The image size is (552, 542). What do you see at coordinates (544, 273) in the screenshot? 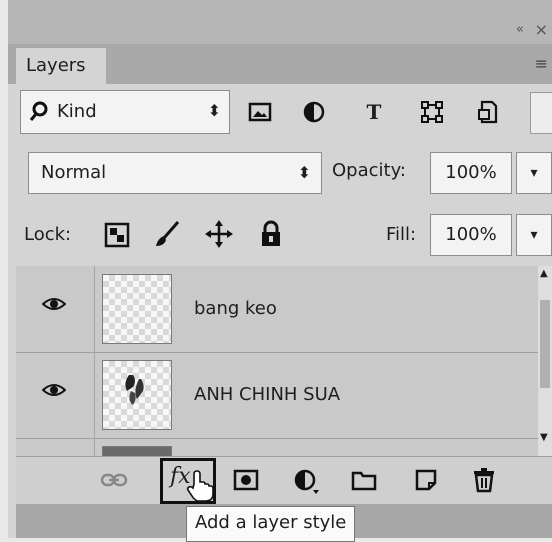
I see `scroll-up-icon: ▲` at bounding box center [544, 273].